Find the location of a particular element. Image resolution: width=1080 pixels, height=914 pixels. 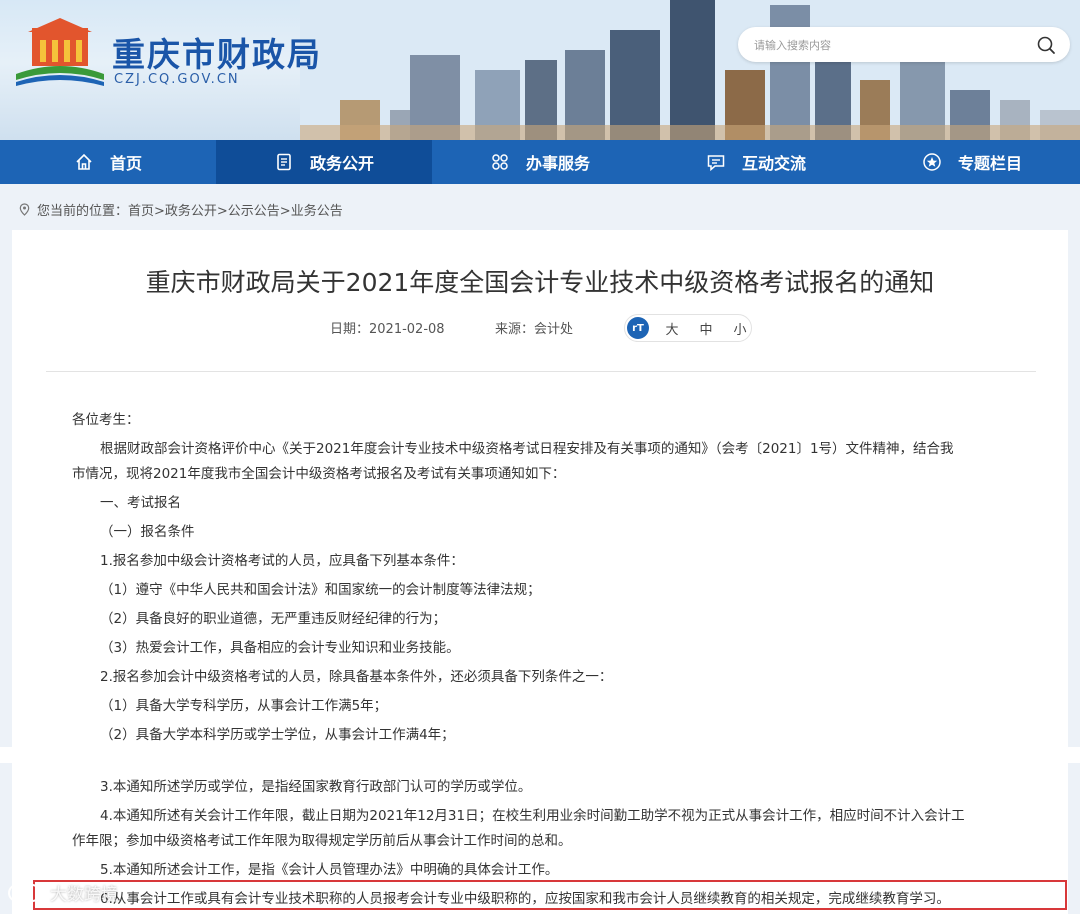

home-icon is located at coordinates (84, 161).